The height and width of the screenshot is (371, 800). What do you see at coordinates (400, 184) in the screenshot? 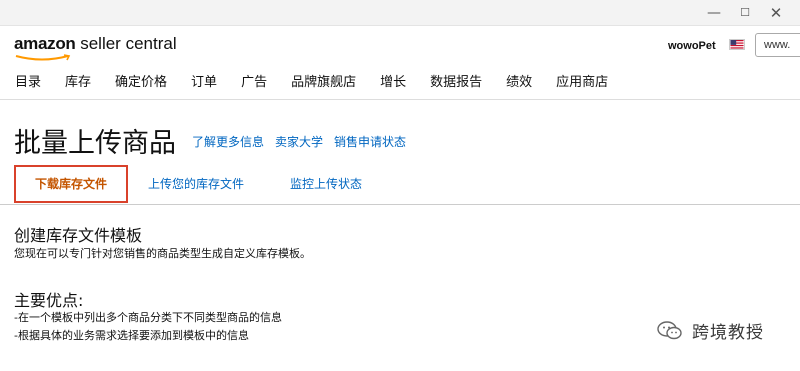
I see `upload-tabs: 下载库存文件 上传您的库存文件 监控上传状态` at bounding box center [400, 184].